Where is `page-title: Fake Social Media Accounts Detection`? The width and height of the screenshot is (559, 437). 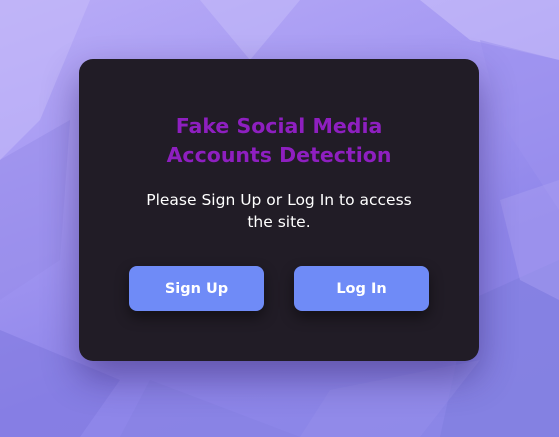 page-title: Fake Social Media Accounts Detection is located at coordinates (279, 140).